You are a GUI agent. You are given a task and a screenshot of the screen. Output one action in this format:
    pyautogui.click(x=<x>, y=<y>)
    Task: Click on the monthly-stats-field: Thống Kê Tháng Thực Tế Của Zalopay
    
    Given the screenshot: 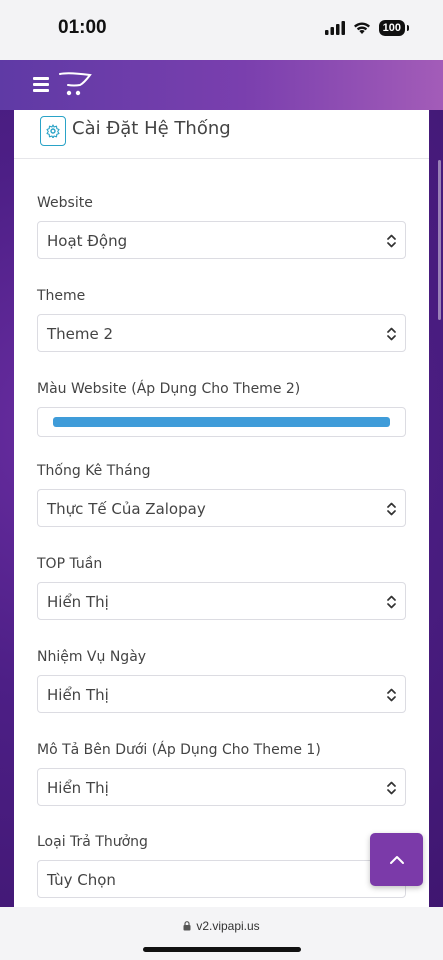 What is the action you would take?
    pyautogui.click(x=221, y=495)
    